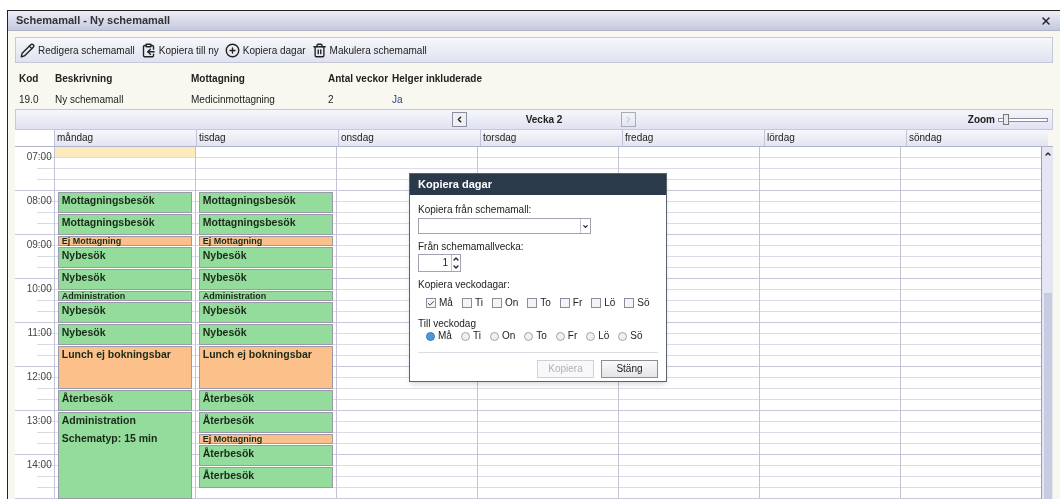  I want to click on hour-label: 07:00, so click(39, 157).